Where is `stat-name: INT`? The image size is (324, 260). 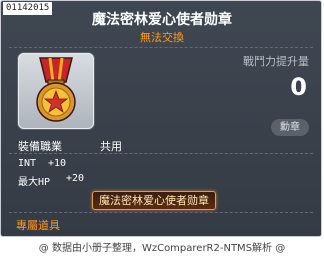
stat-name: INT is located at coordinates (27, 163).